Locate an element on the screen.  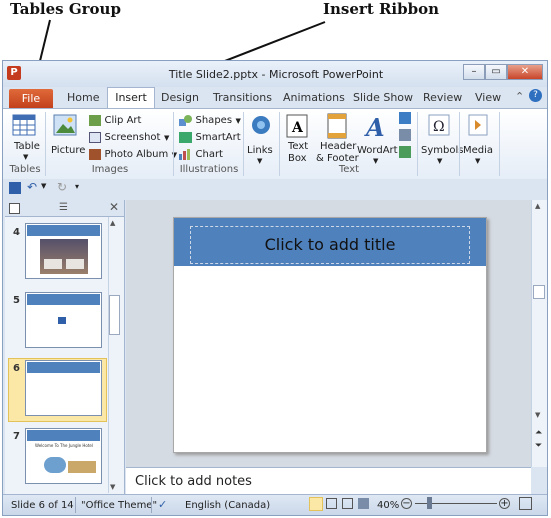
undo-dropdown-icon: ▼ is located at coordinates (43, 186).